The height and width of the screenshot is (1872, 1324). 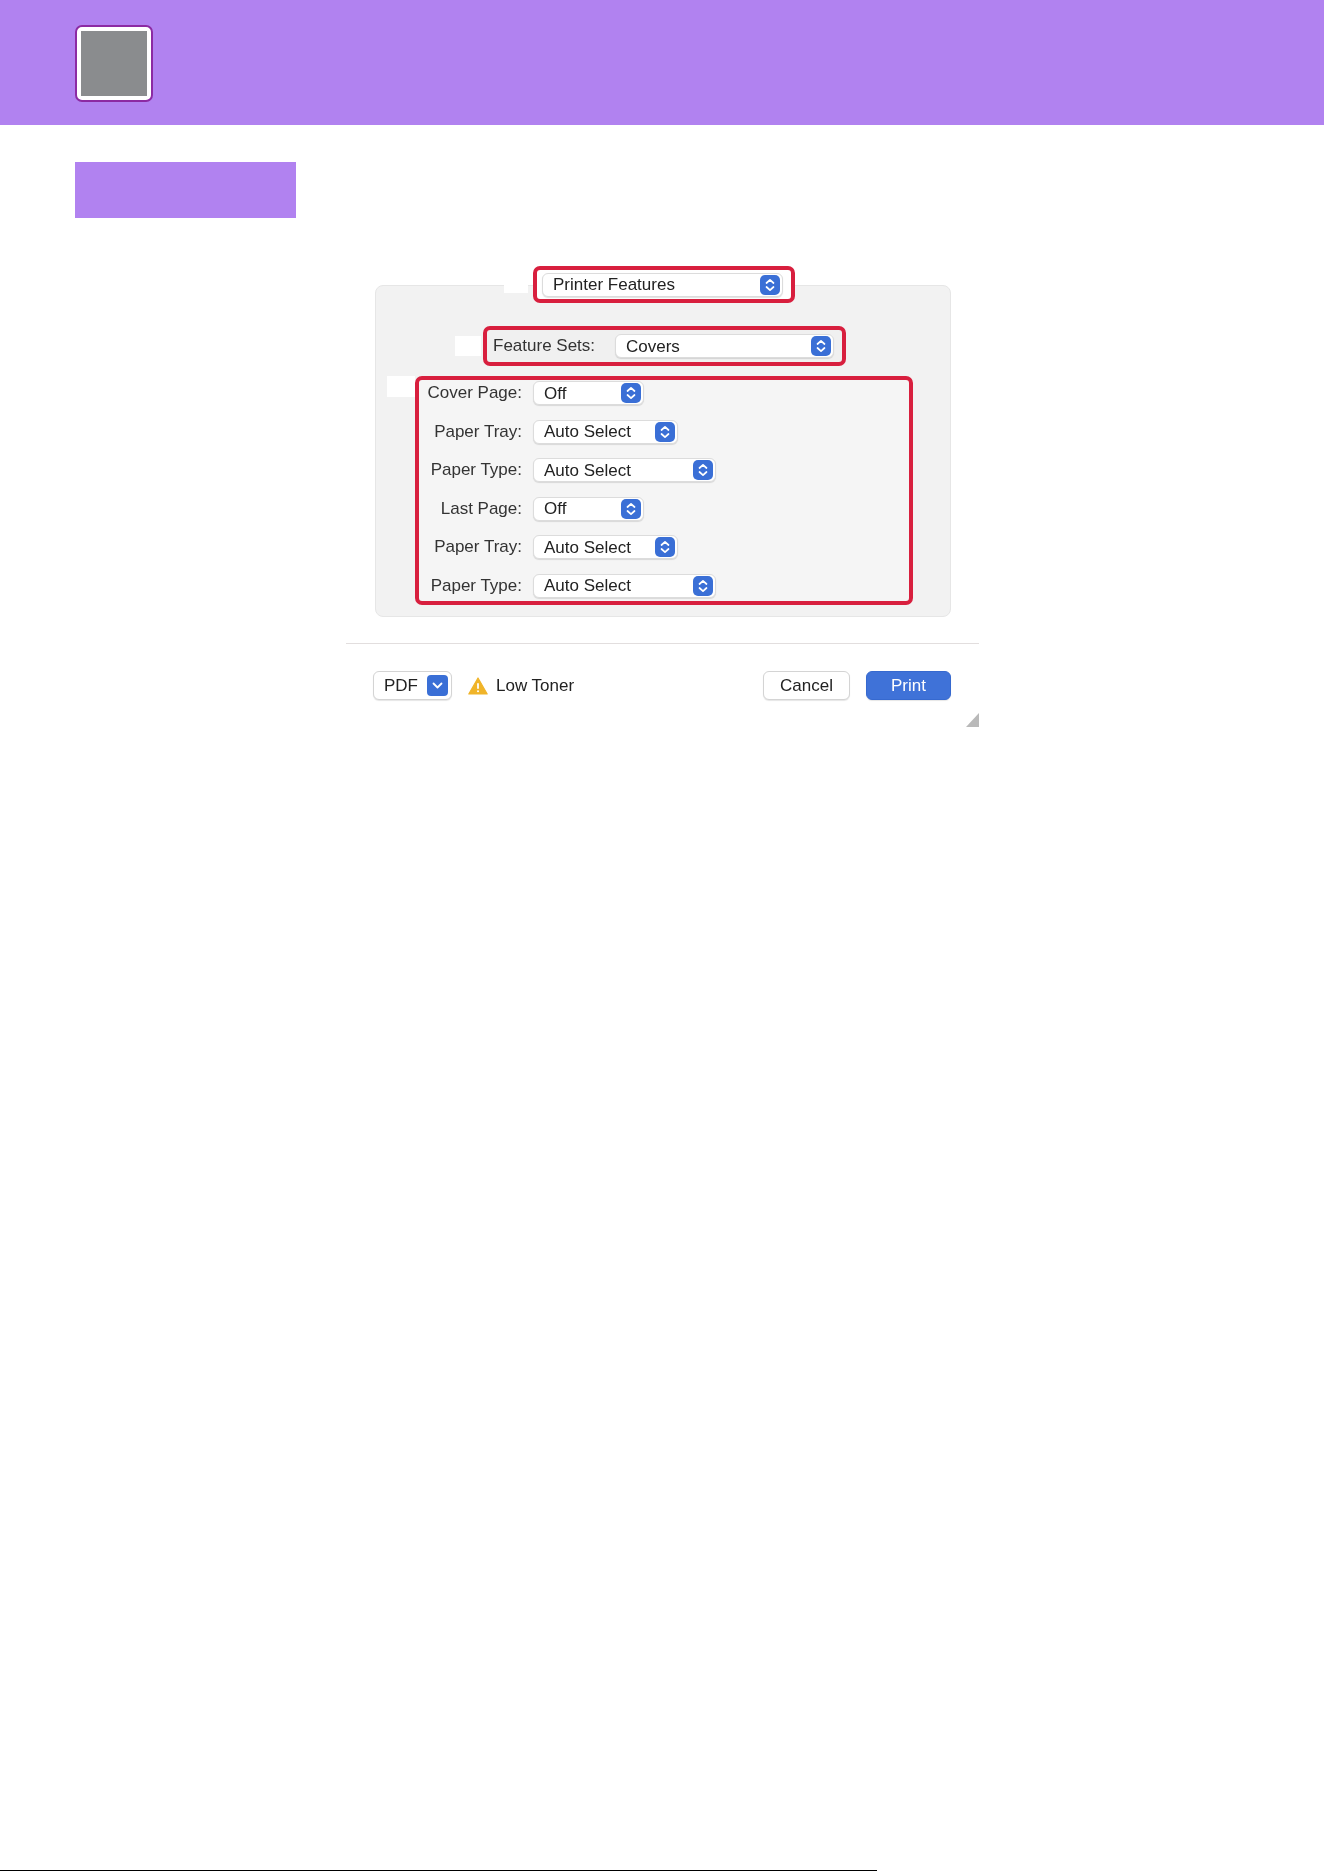 I want to click on dialog-button: Print, so click(x=908, y=685).